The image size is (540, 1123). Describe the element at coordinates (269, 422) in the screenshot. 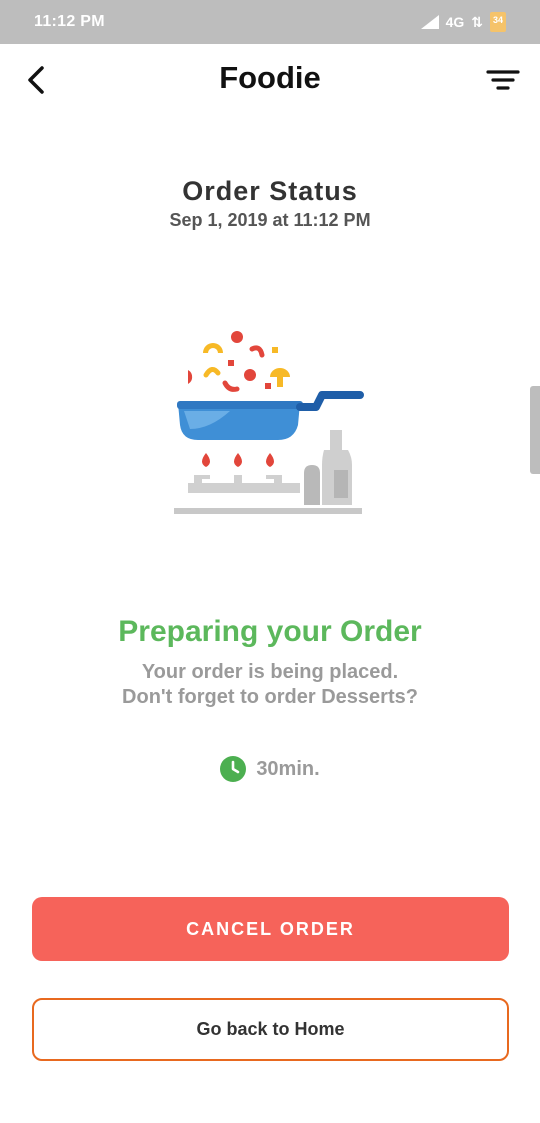

I see `cooking-pan-on-stove-illustration` at that location.